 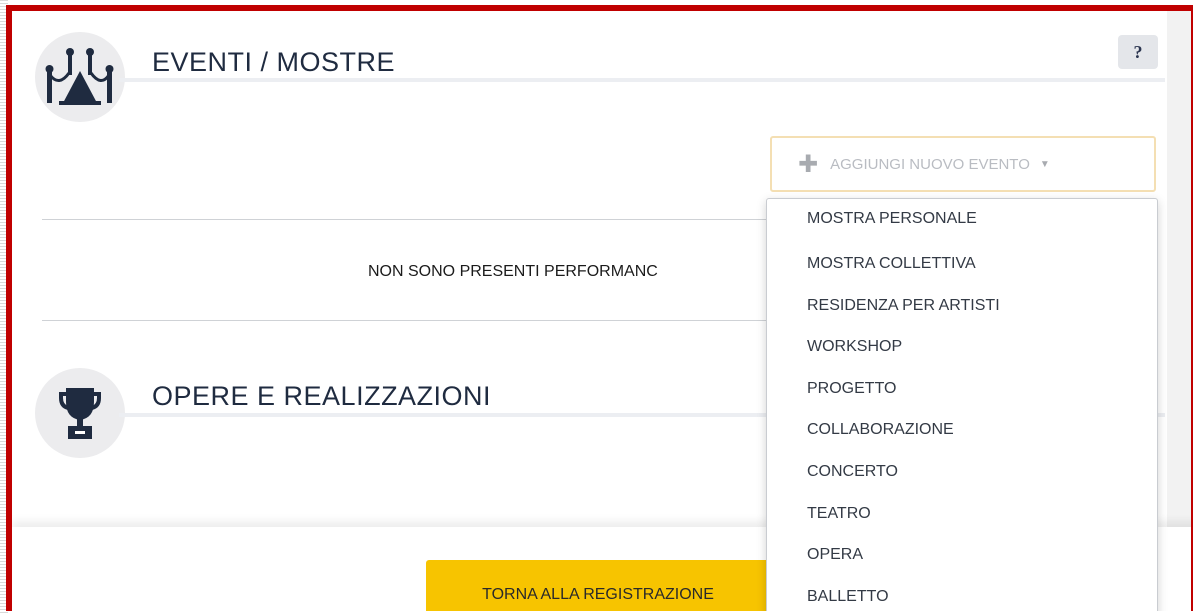 I want to click on works-section-title: OPERE E REALIZZAZIONI, so click(x=322, y=396).